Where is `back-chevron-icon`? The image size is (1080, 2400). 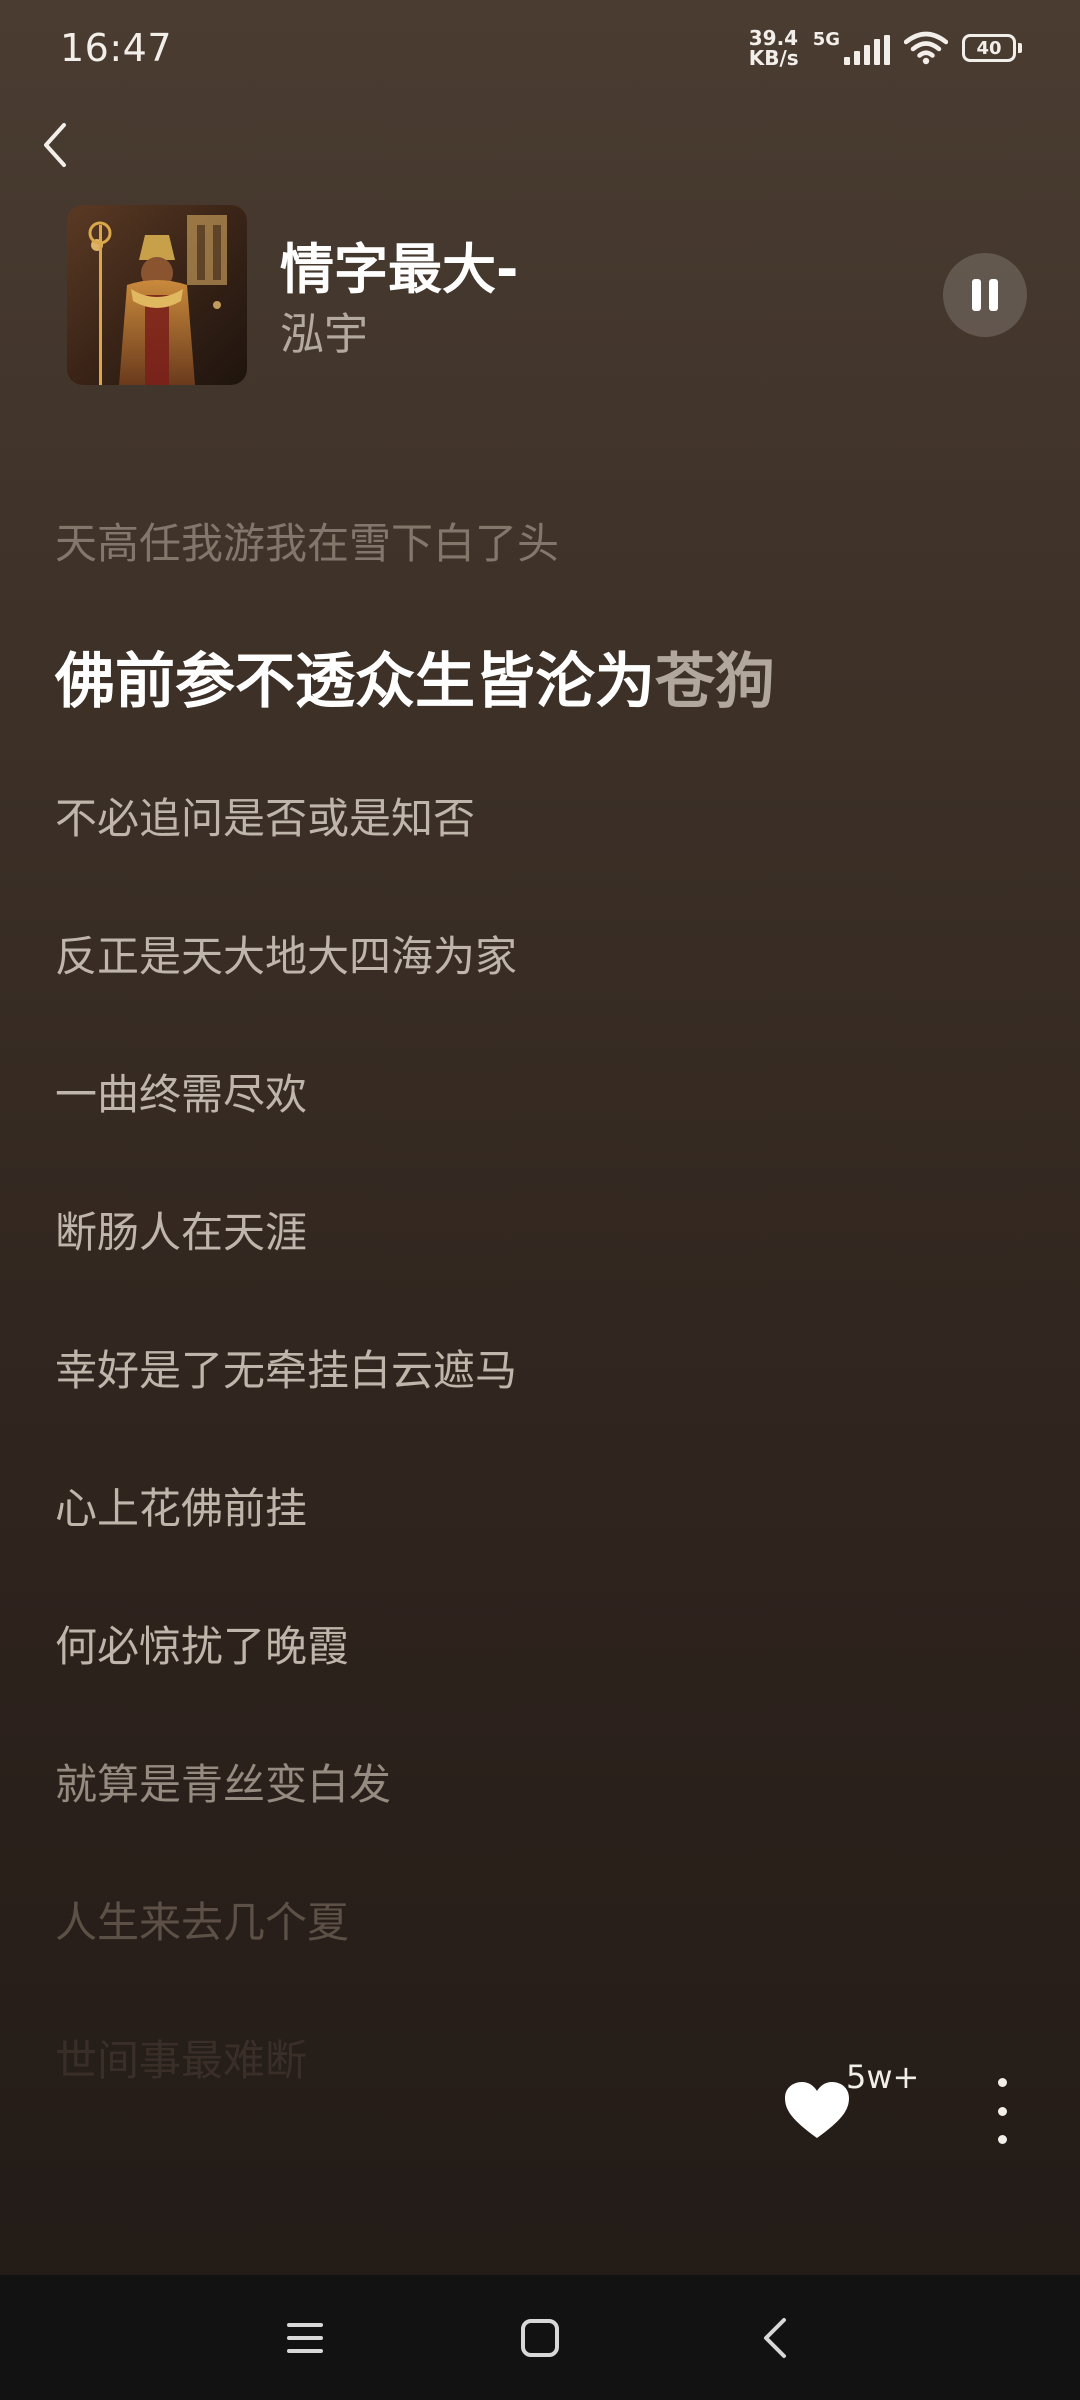
back-chevron-icon is located at coordinates (775, 2338).